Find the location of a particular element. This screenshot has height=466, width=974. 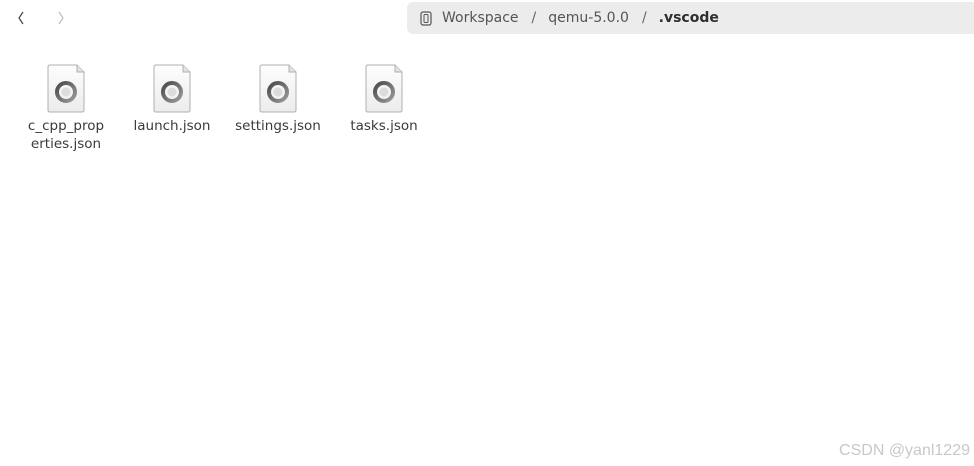

breadcrumb: Workspace / qemu-5.0.0 / .vscode is located at coordinates (690, 18).